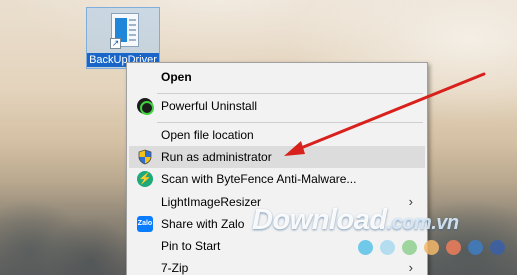  What do you see at coordinates (423, 223) in the screenshot?
I see `watermark-suffix: .com.vn` at bounding box center [423, 223].